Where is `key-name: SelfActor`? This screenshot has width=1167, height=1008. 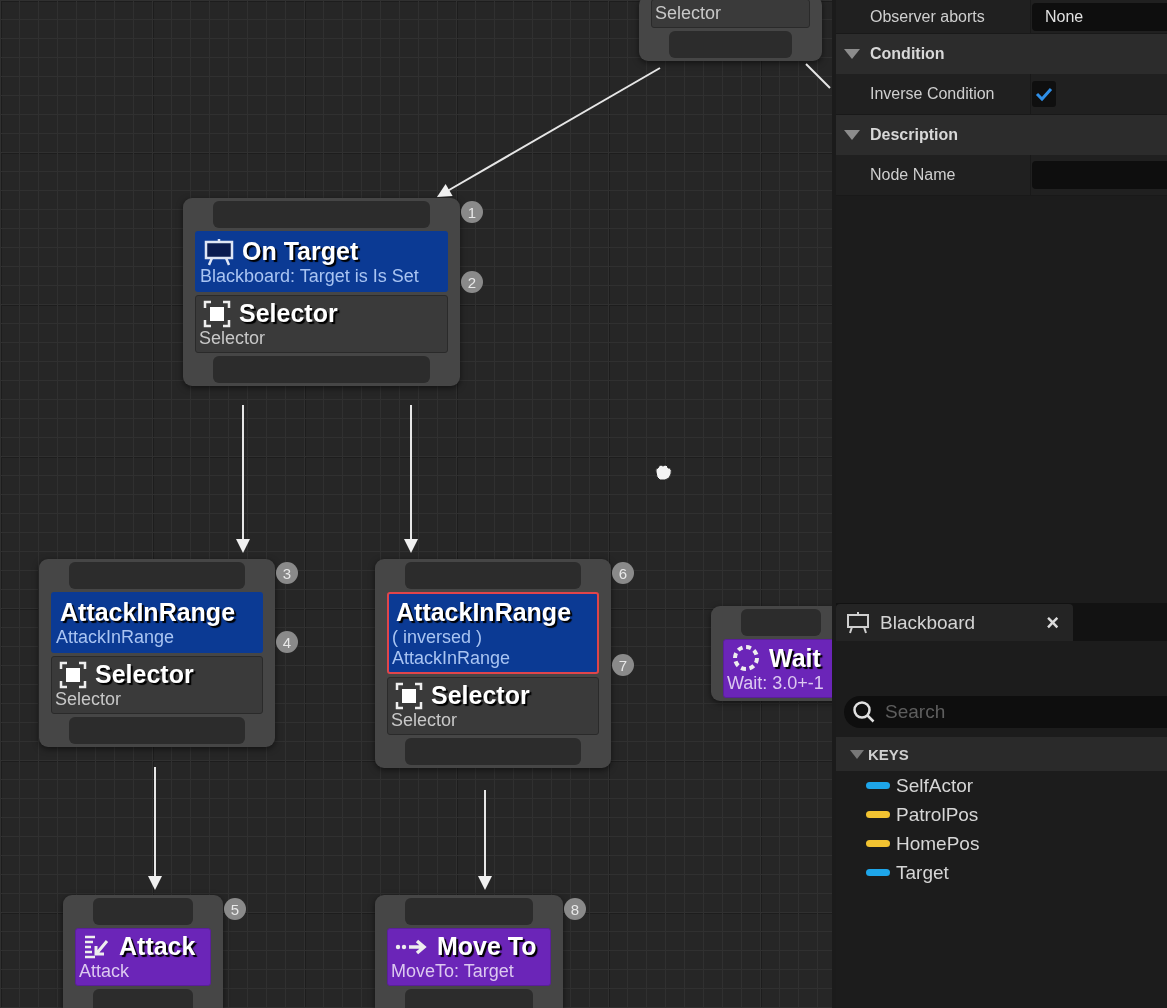 key-name: SelfActor is located at coordinates (935, 785).